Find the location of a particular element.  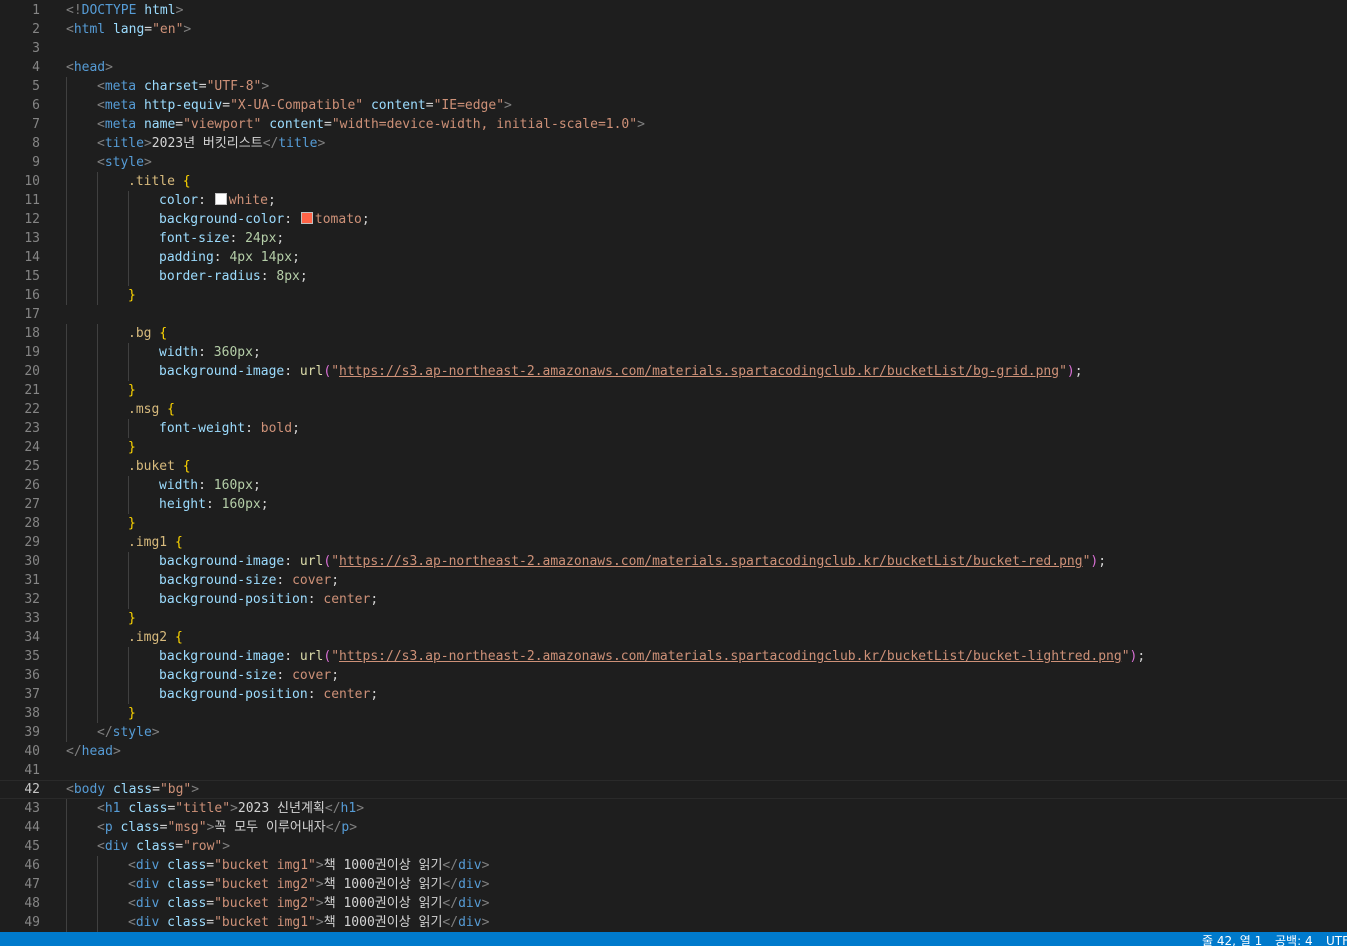

code-text: background-position: center; is located at coordinates (268, 599).